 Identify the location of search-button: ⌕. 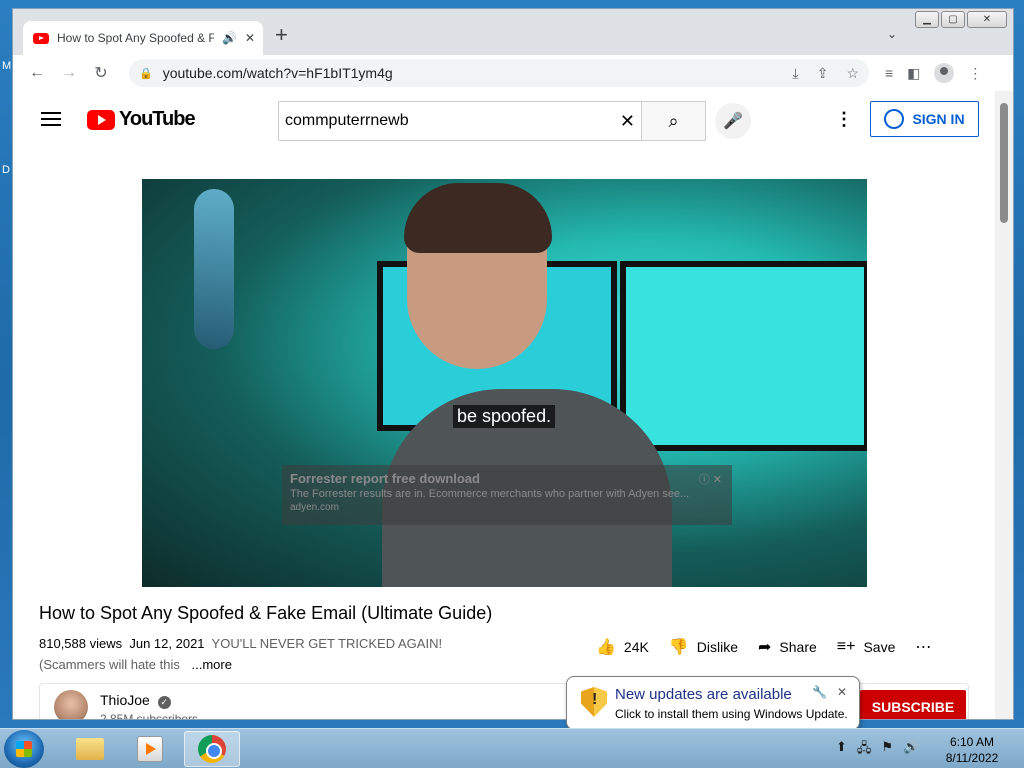
(674, 121).